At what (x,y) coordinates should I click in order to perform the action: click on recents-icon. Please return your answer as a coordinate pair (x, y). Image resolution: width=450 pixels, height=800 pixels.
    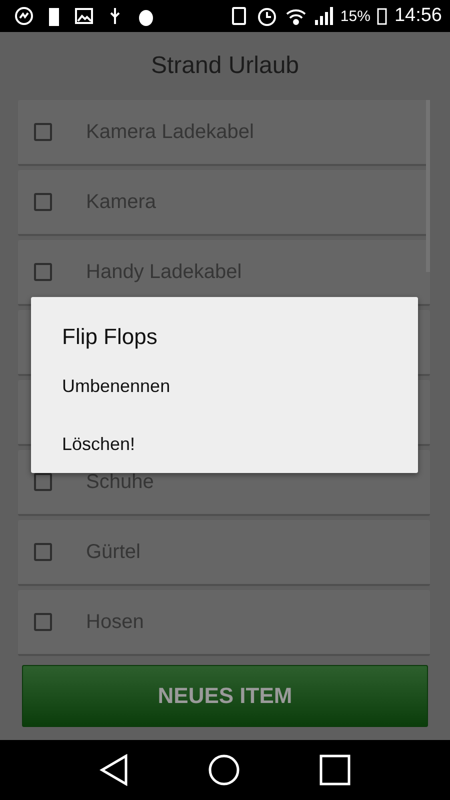
    Looking at the image, I should click on (334, 770).